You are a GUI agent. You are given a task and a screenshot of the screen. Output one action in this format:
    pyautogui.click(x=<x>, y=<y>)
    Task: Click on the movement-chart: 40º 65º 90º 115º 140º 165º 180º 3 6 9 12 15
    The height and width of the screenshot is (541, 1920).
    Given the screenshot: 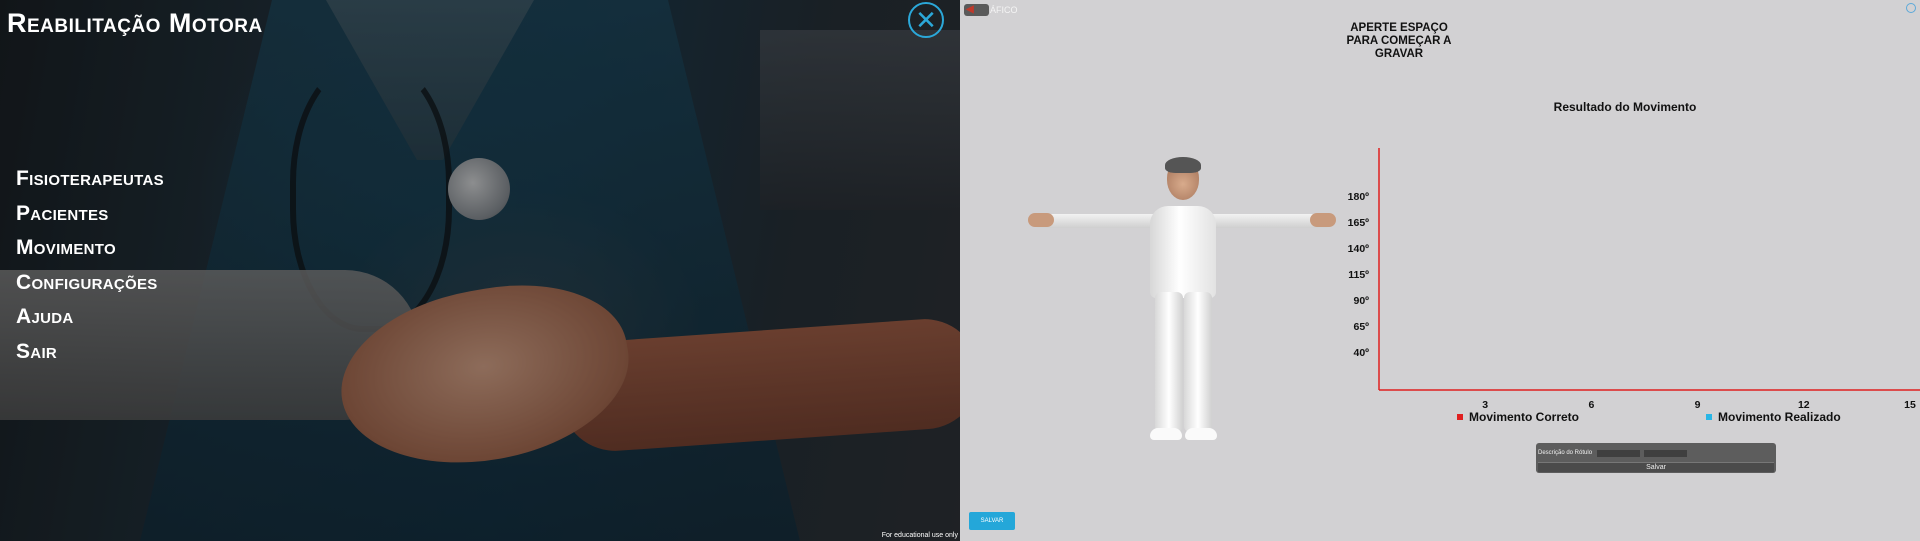 What is the action you would take?
    pyautogui.click(x=1634, y=279)
    